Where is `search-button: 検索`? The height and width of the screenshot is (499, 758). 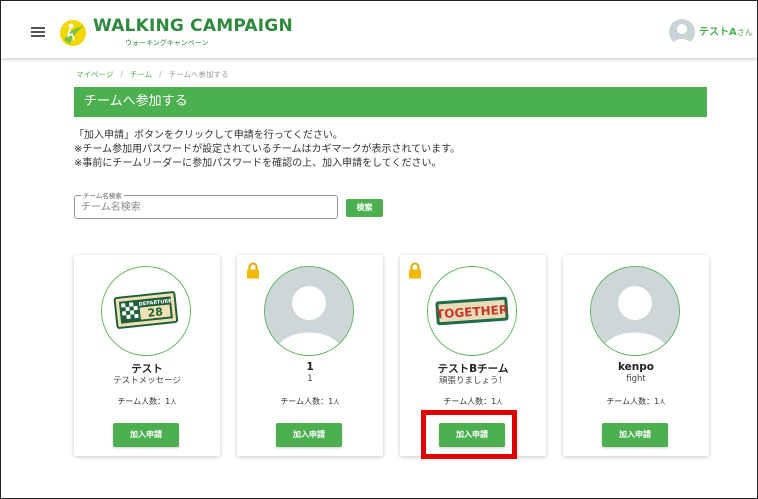
search-button: 検索 is located at coordinates (364, 208).